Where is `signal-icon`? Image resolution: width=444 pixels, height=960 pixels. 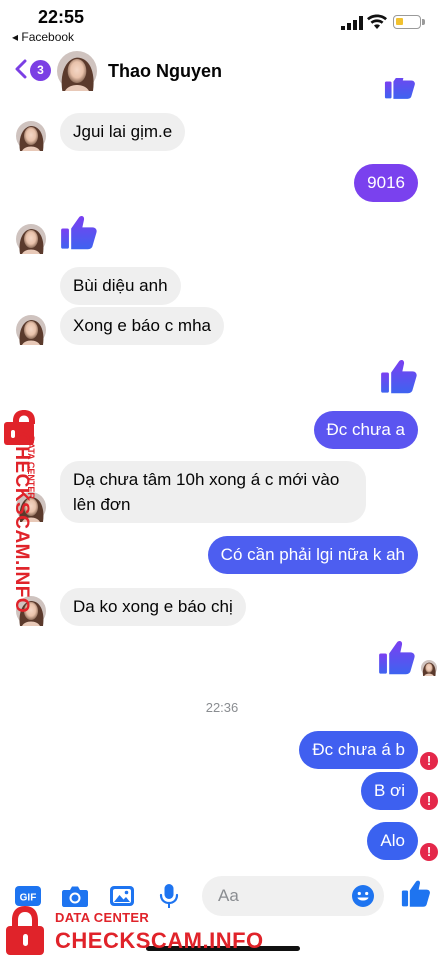
signal-icon is located at coordinates (352, 23).